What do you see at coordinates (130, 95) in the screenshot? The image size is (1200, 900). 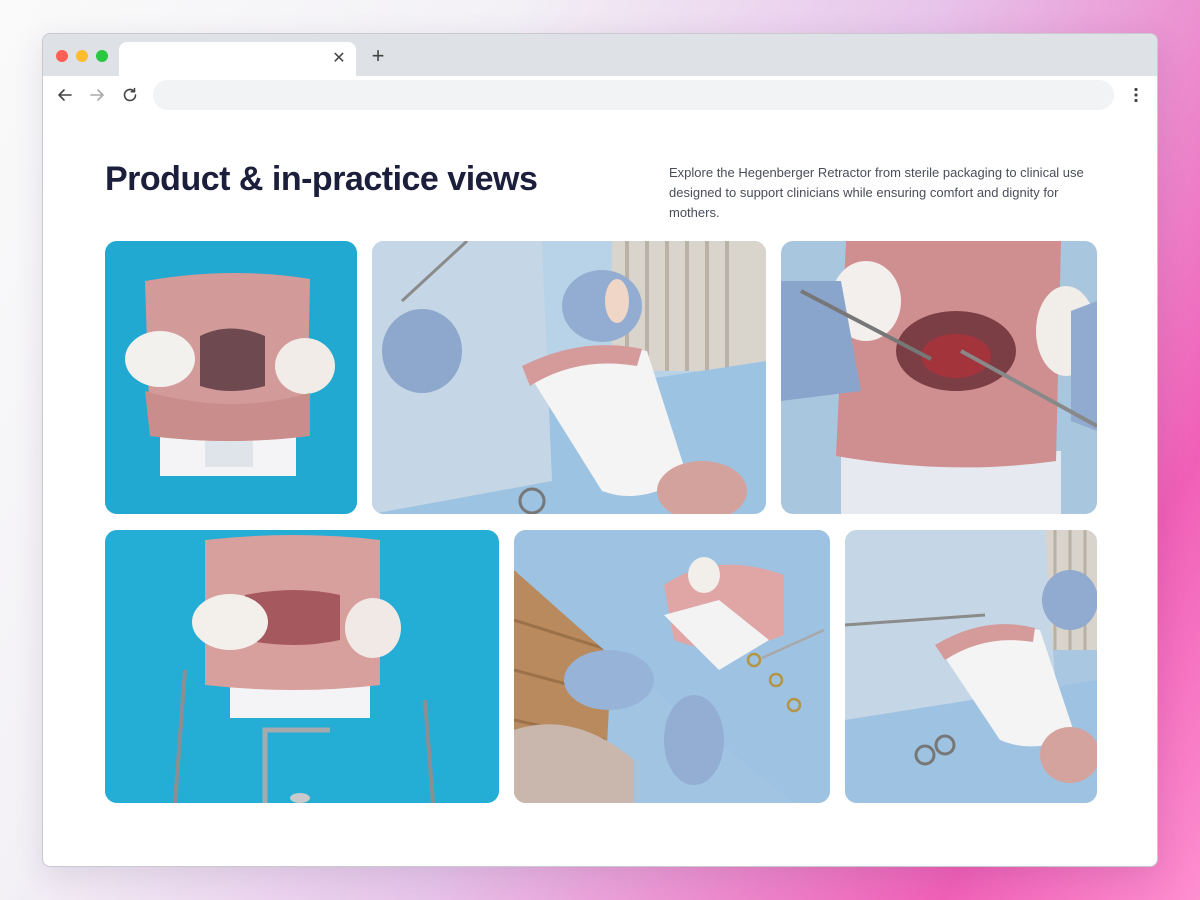 I see `reload-icon` at bounding box center [130, 95].